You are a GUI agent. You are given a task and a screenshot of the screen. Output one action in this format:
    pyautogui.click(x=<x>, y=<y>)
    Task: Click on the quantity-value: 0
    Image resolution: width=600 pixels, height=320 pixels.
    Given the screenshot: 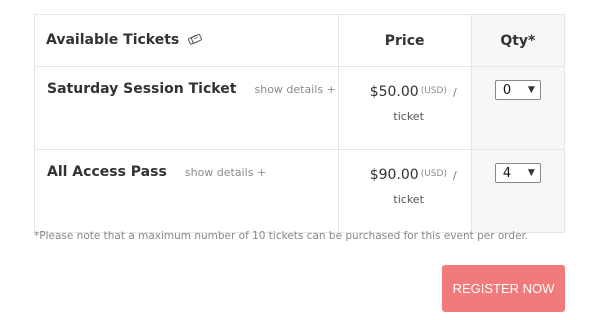 What is the action you would take?
    pyautogui.click(x=507, y=90)
    